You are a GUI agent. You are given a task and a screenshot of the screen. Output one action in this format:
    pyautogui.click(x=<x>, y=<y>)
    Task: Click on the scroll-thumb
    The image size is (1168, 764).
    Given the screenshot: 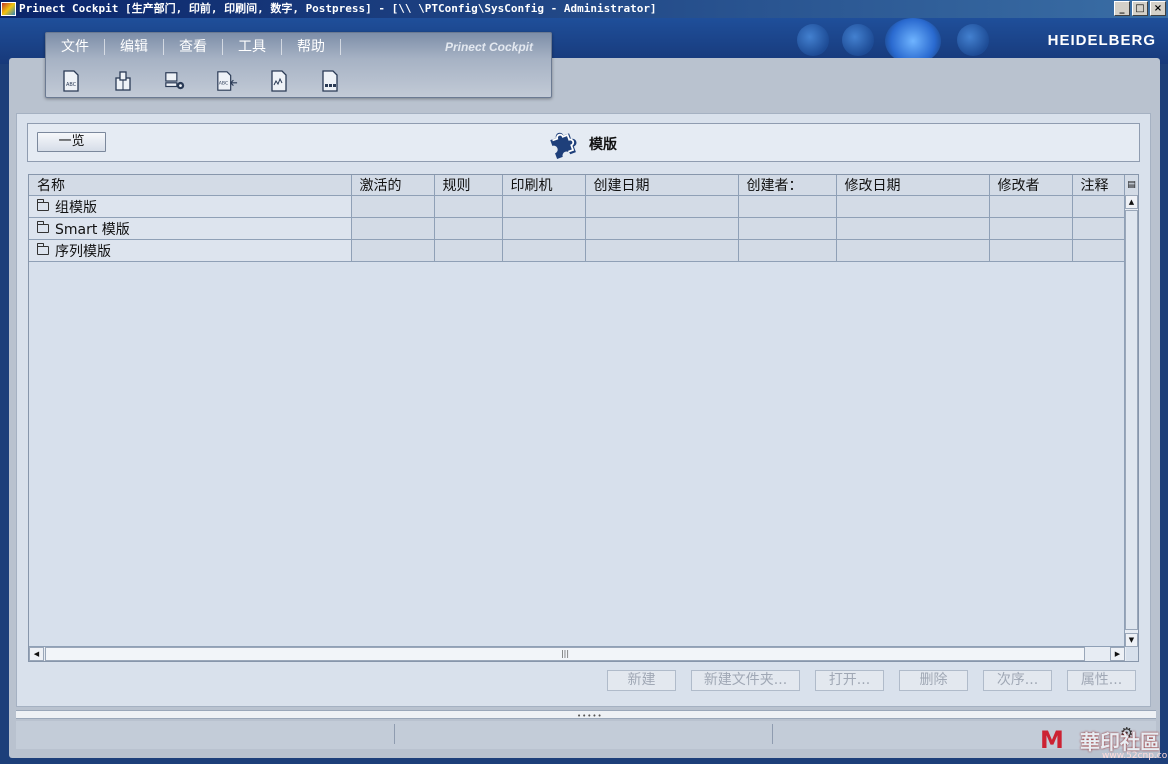 What is the action you would take?
    pyautogui.click(x=1131, y=420)
    